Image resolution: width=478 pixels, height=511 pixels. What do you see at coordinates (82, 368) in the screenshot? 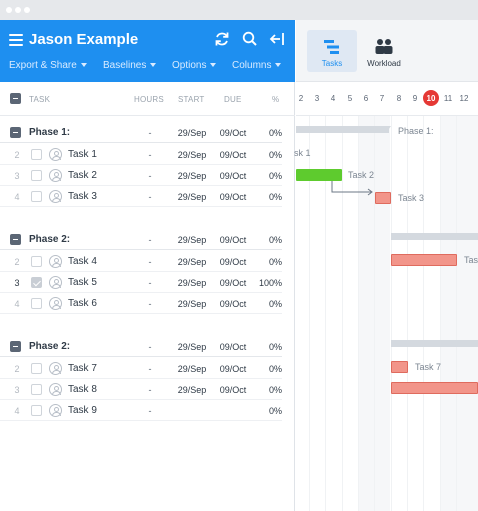
I see `task-name: Task 7` at bounding box center [82, 368].